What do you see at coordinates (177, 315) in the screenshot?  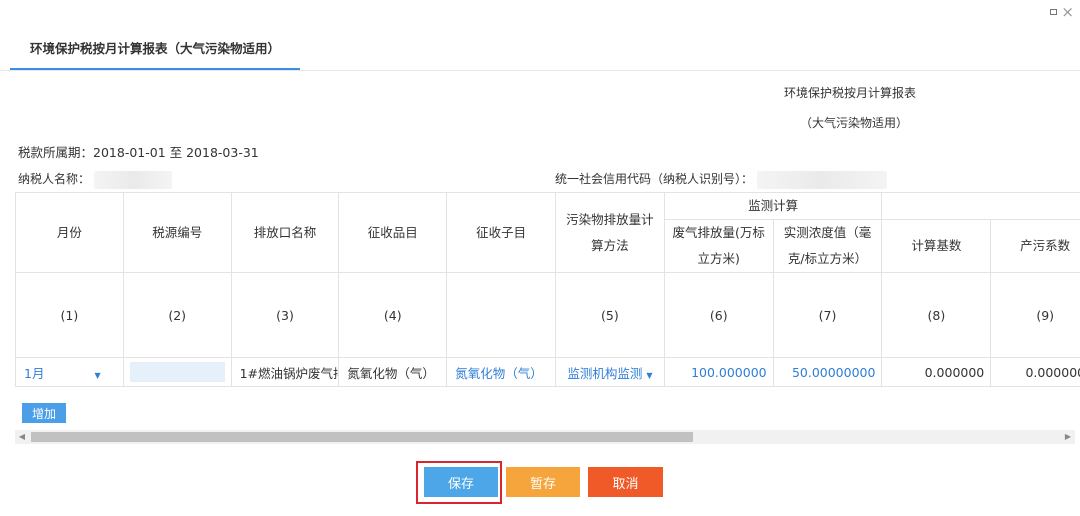 I see `col-number: (2)` at bounding box center [177, 315].